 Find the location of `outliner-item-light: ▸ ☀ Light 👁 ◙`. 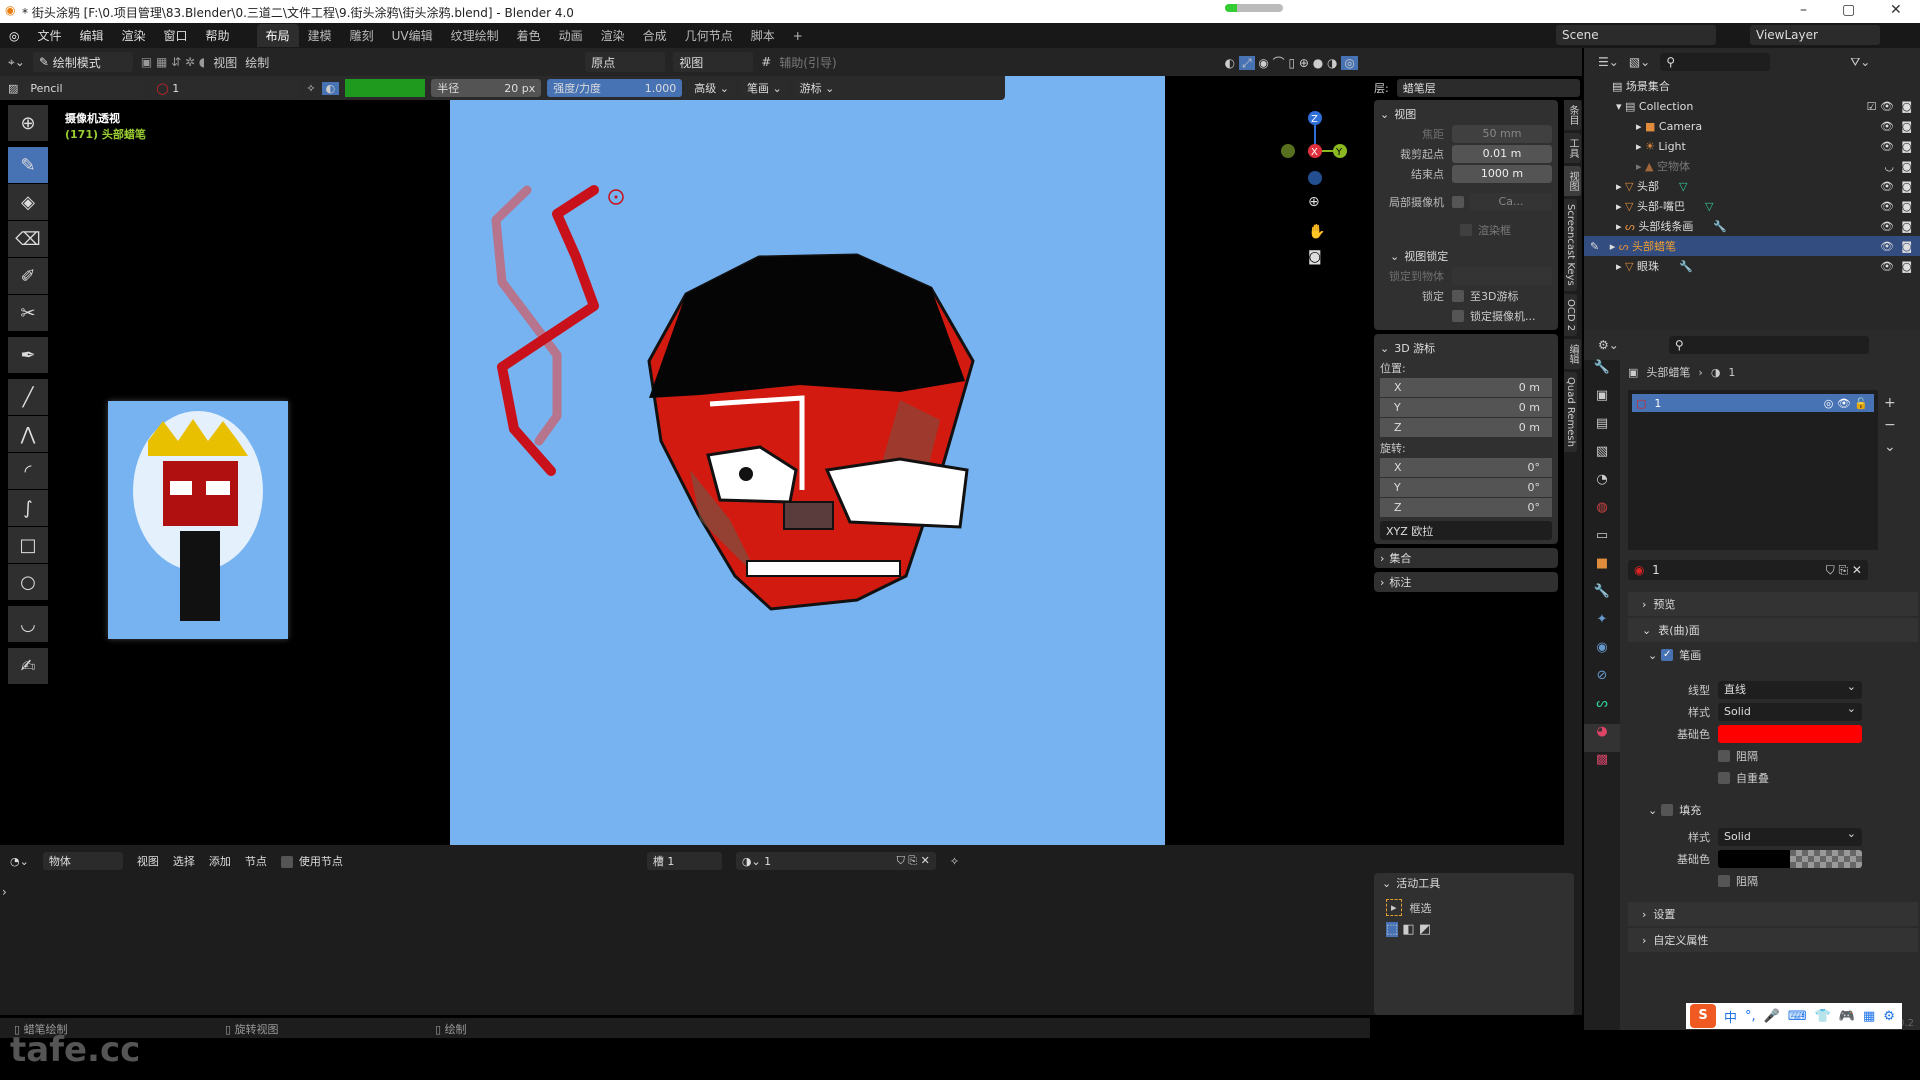

outliner-item-light: ▸ ☀ Light 👁 ◙ is located at coordinates (1752, 146).